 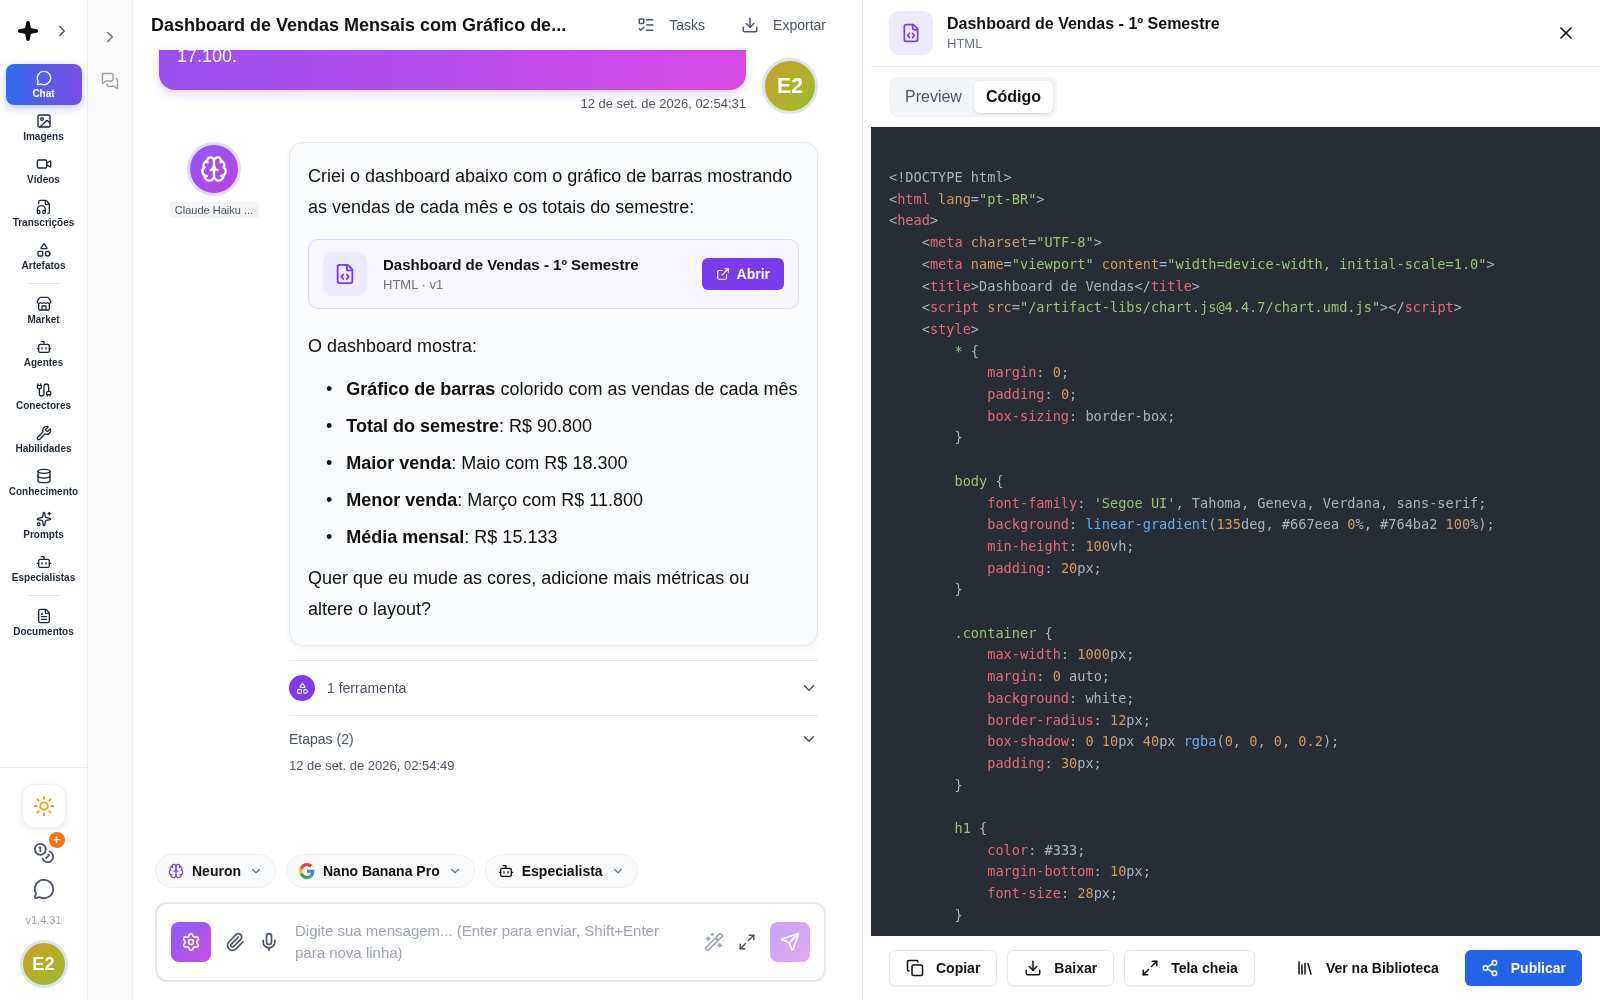 What do you see at coordinates (943, 968) in the screenshot?
I see `footer-button: Copiar` at bounding box center [943, 968].